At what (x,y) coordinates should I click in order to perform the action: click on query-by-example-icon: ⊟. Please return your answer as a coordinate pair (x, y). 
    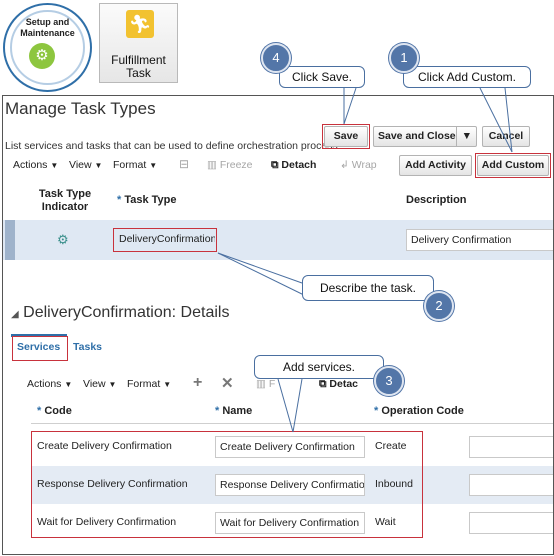
    Looking at the image, I should click on (184, 164).